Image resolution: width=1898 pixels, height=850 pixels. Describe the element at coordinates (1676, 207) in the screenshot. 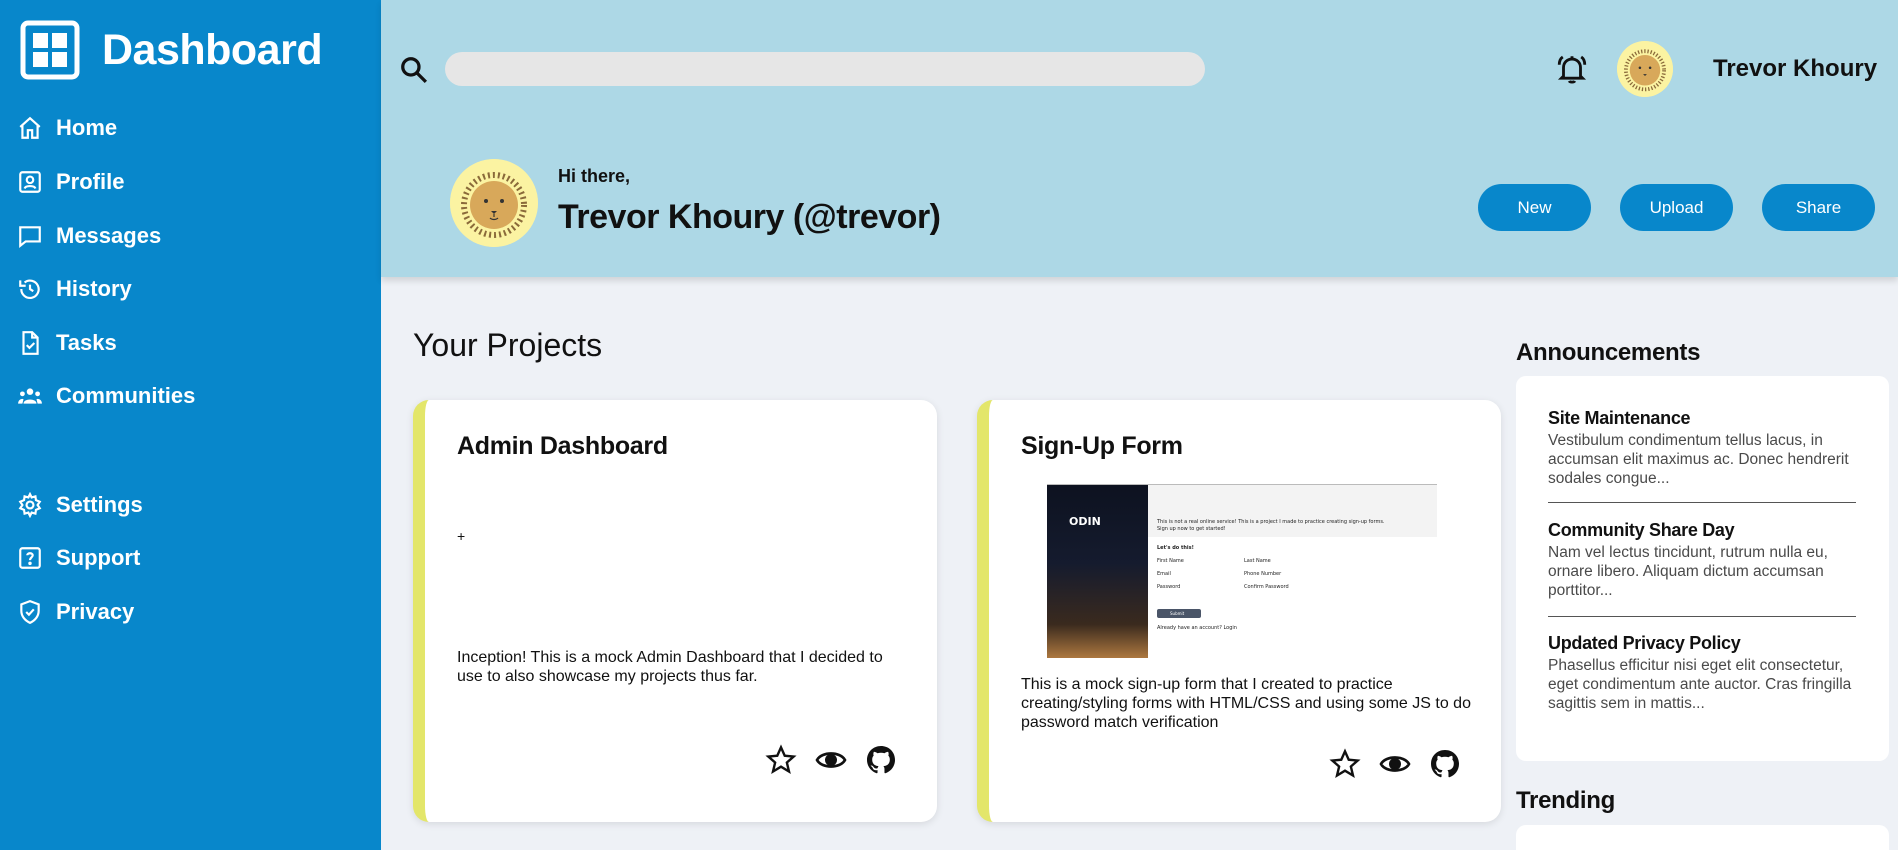

I see `upload-button: Upload` at that location.